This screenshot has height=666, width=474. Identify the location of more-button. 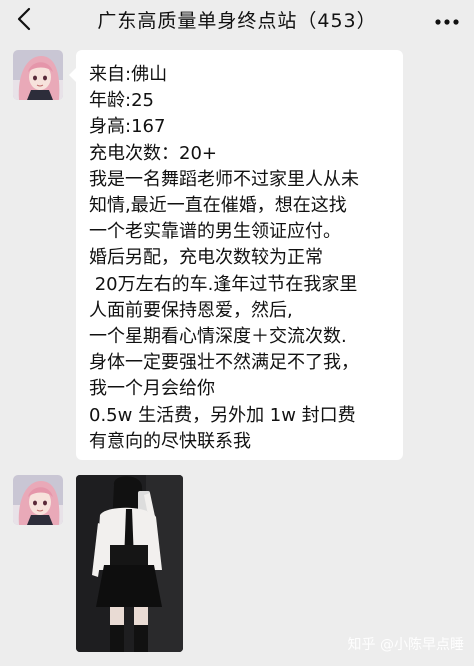
(447, 18).